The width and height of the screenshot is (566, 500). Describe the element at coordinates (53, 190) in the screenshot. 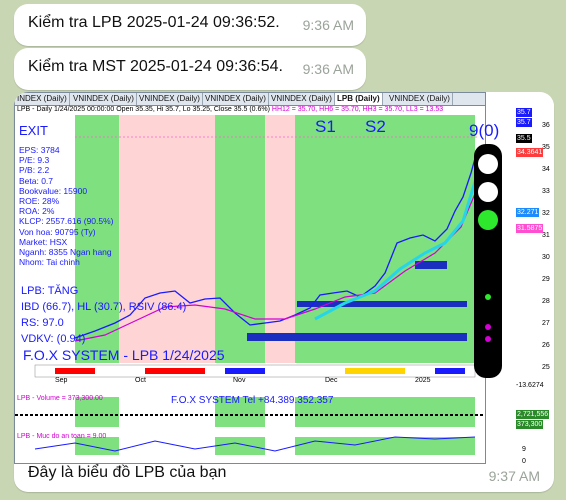

I see `stat-item: Bookvalue: 15900` at that location.